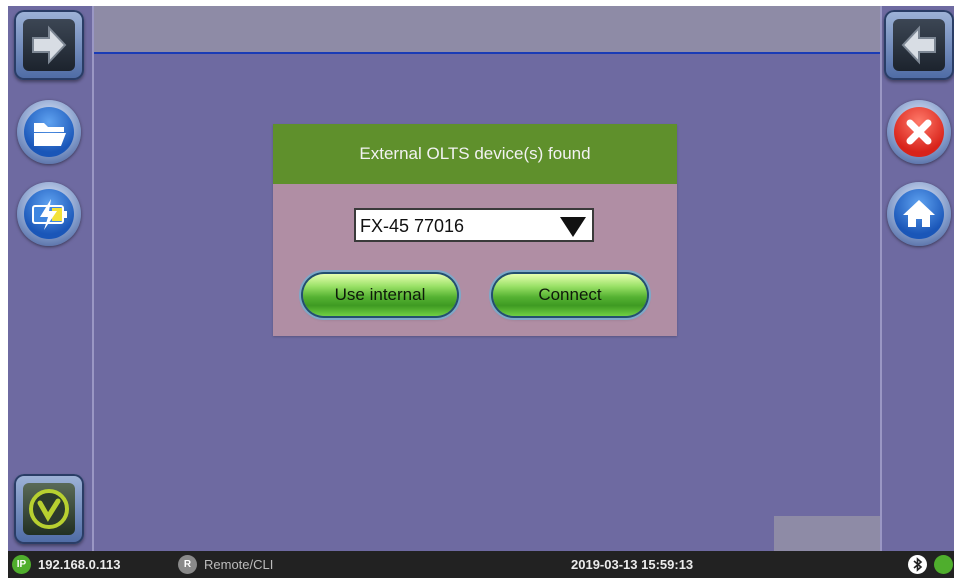 This screenshot has height=578, width=954. I want to click on info-panel, so click(827, 533).